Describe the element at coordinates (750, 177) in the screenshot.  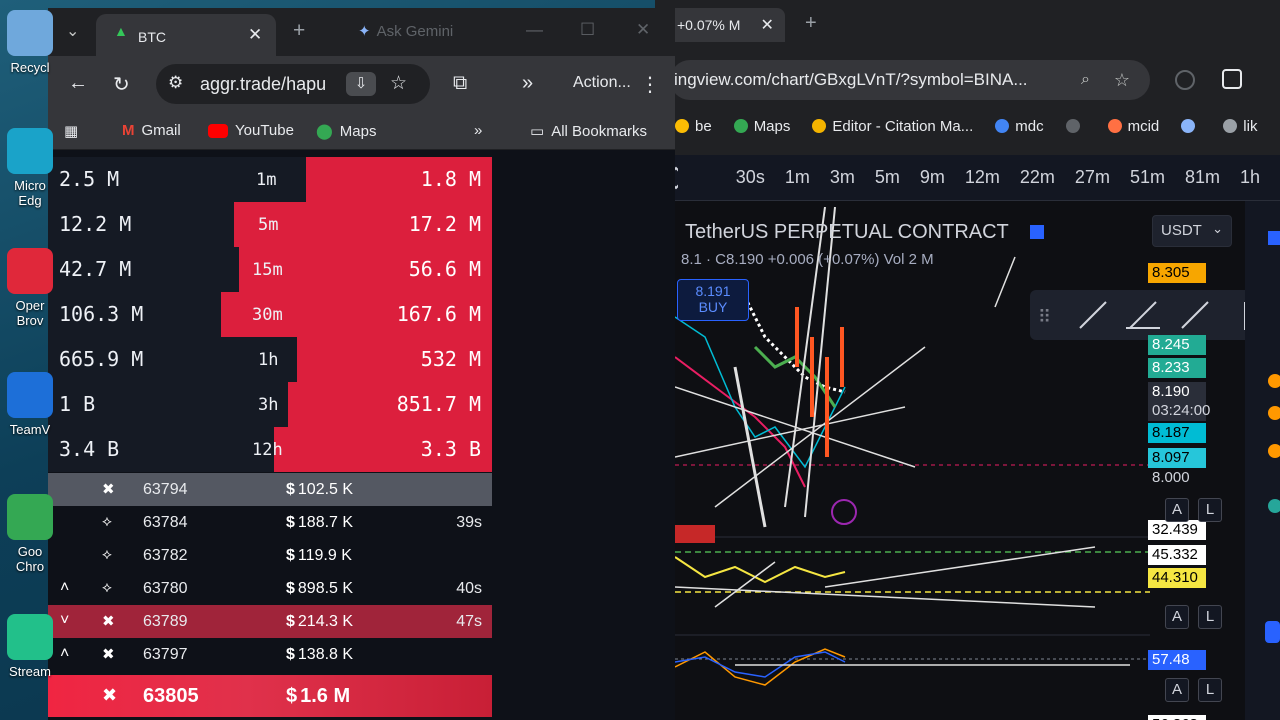
I see `timeframe-button: 30s` at that location.